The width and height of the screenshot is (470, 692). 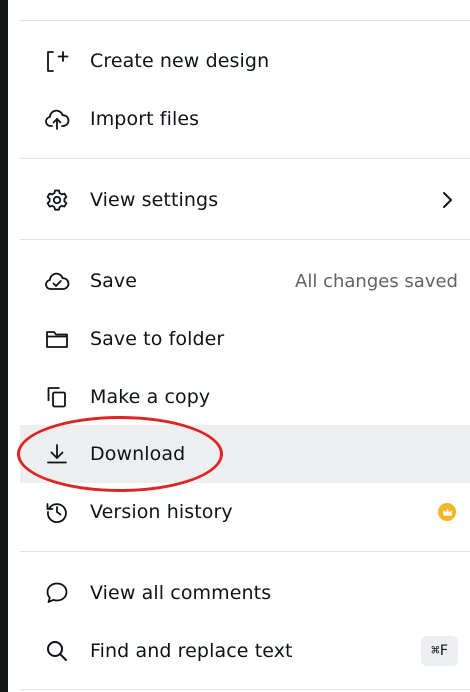 What do you see at coordinates (245, 512) in the screenshot?
I see `menu-item-version-history: Version history` at bounding box center [245, 512].